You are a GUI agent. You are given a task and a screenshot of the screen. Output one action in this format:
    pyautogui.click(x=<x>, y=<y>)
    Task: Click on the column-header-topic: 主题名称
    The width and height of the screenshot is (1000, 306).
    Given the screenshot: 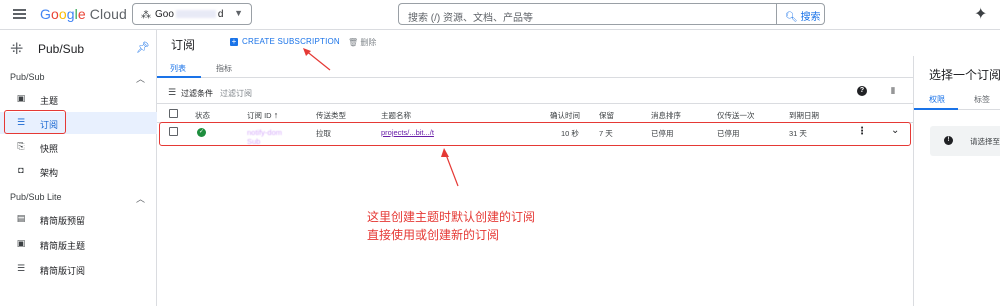 What is the action you would take?
    pyautogui.click(x=396, y=115)
    